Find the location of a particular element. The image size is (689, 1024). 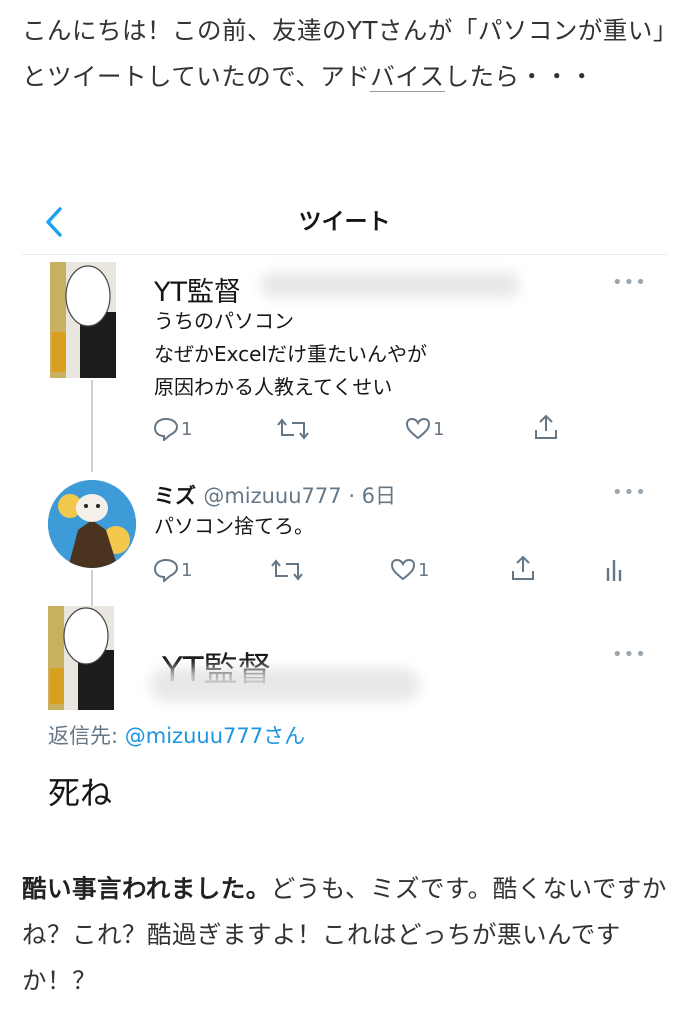

analytics-icon is located at coordinates (614, 570).